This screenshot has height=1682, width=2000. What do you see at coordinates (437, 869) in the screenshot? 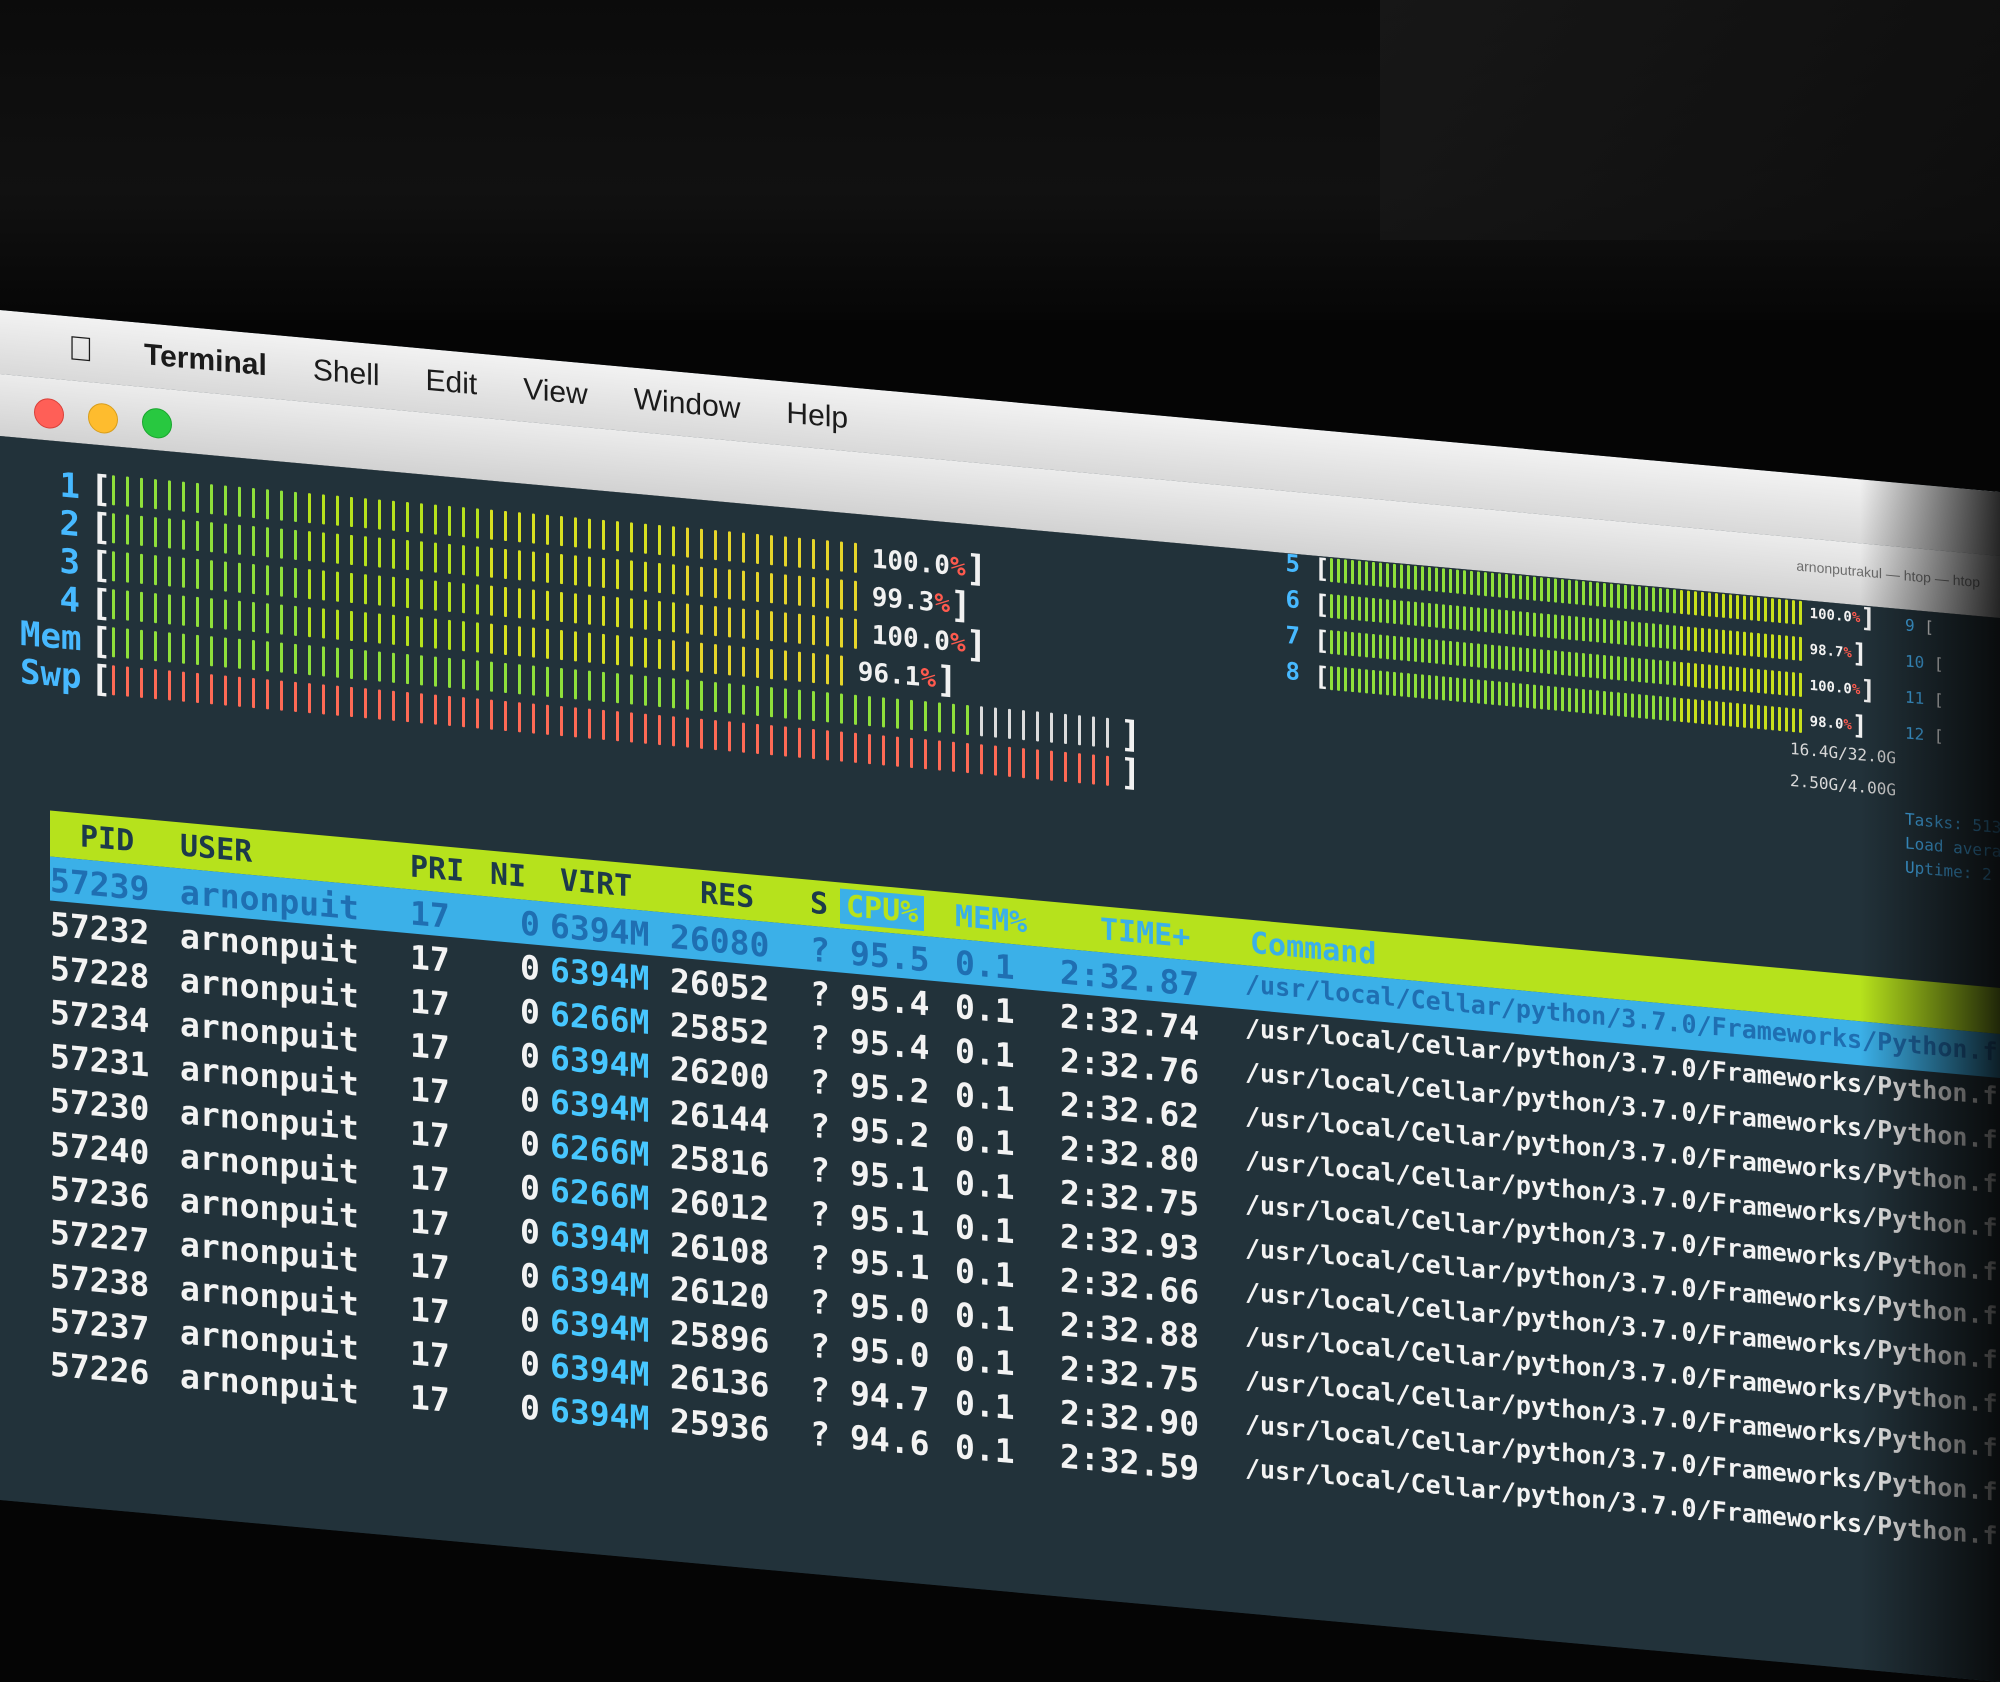
I see `col-pri: PRI` at bounding box center [437, 869].